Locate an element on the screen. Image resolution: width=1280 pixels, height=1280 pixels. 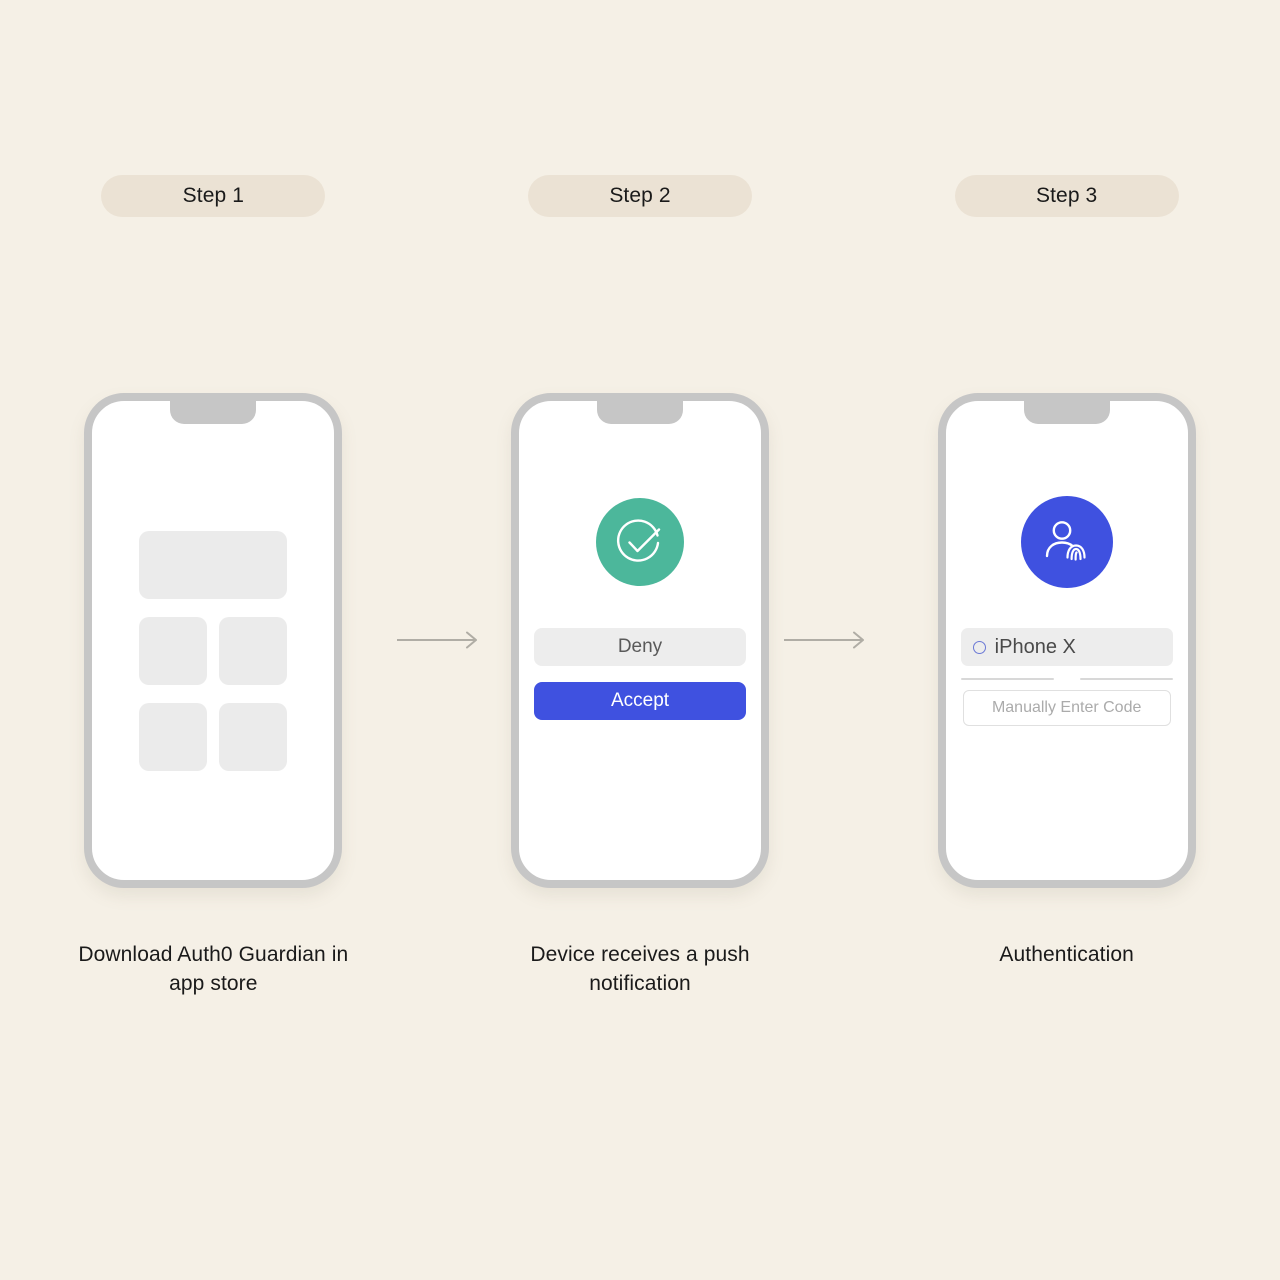
caption-col-3: Authentication is located at coordinates (1066, 969).